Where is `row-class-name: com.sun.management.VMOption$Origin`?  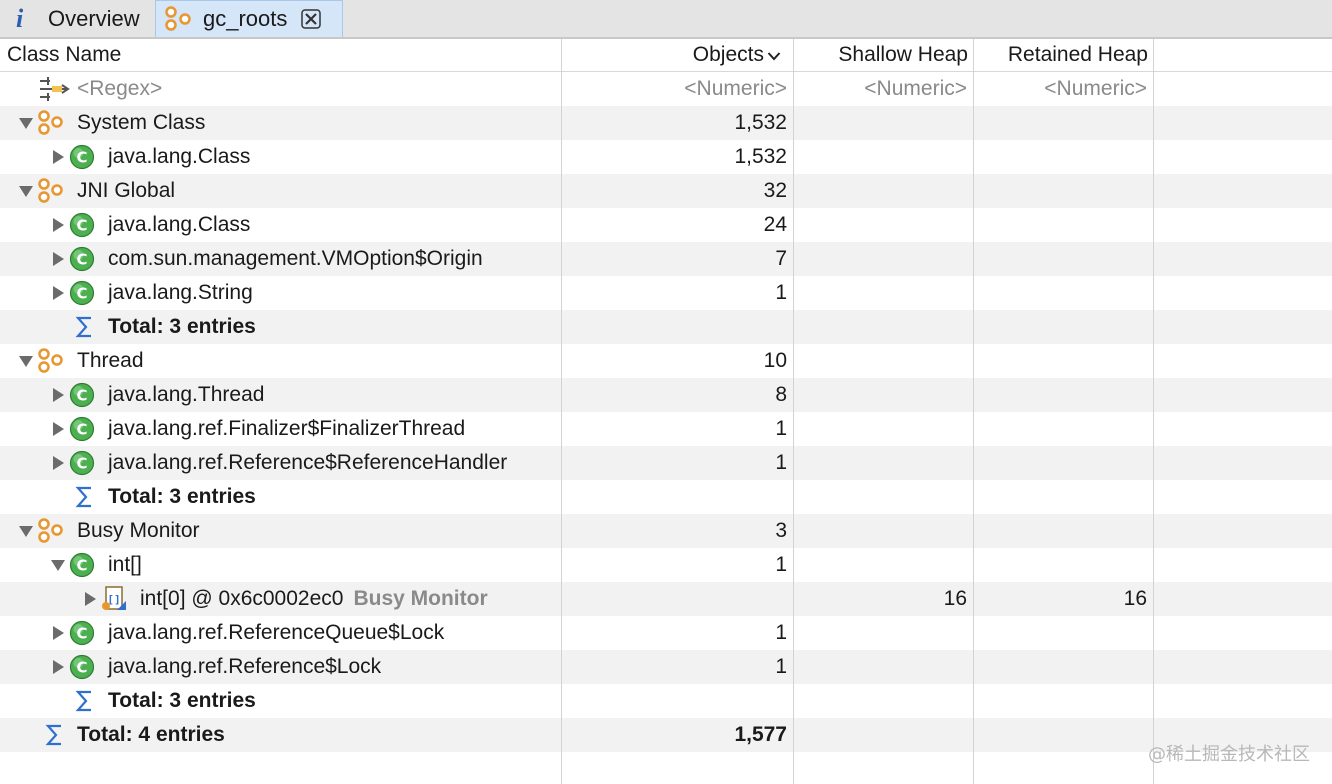 row-class-name: com.sun.management.VMOption$Origin is located at coordinates (295, 258).